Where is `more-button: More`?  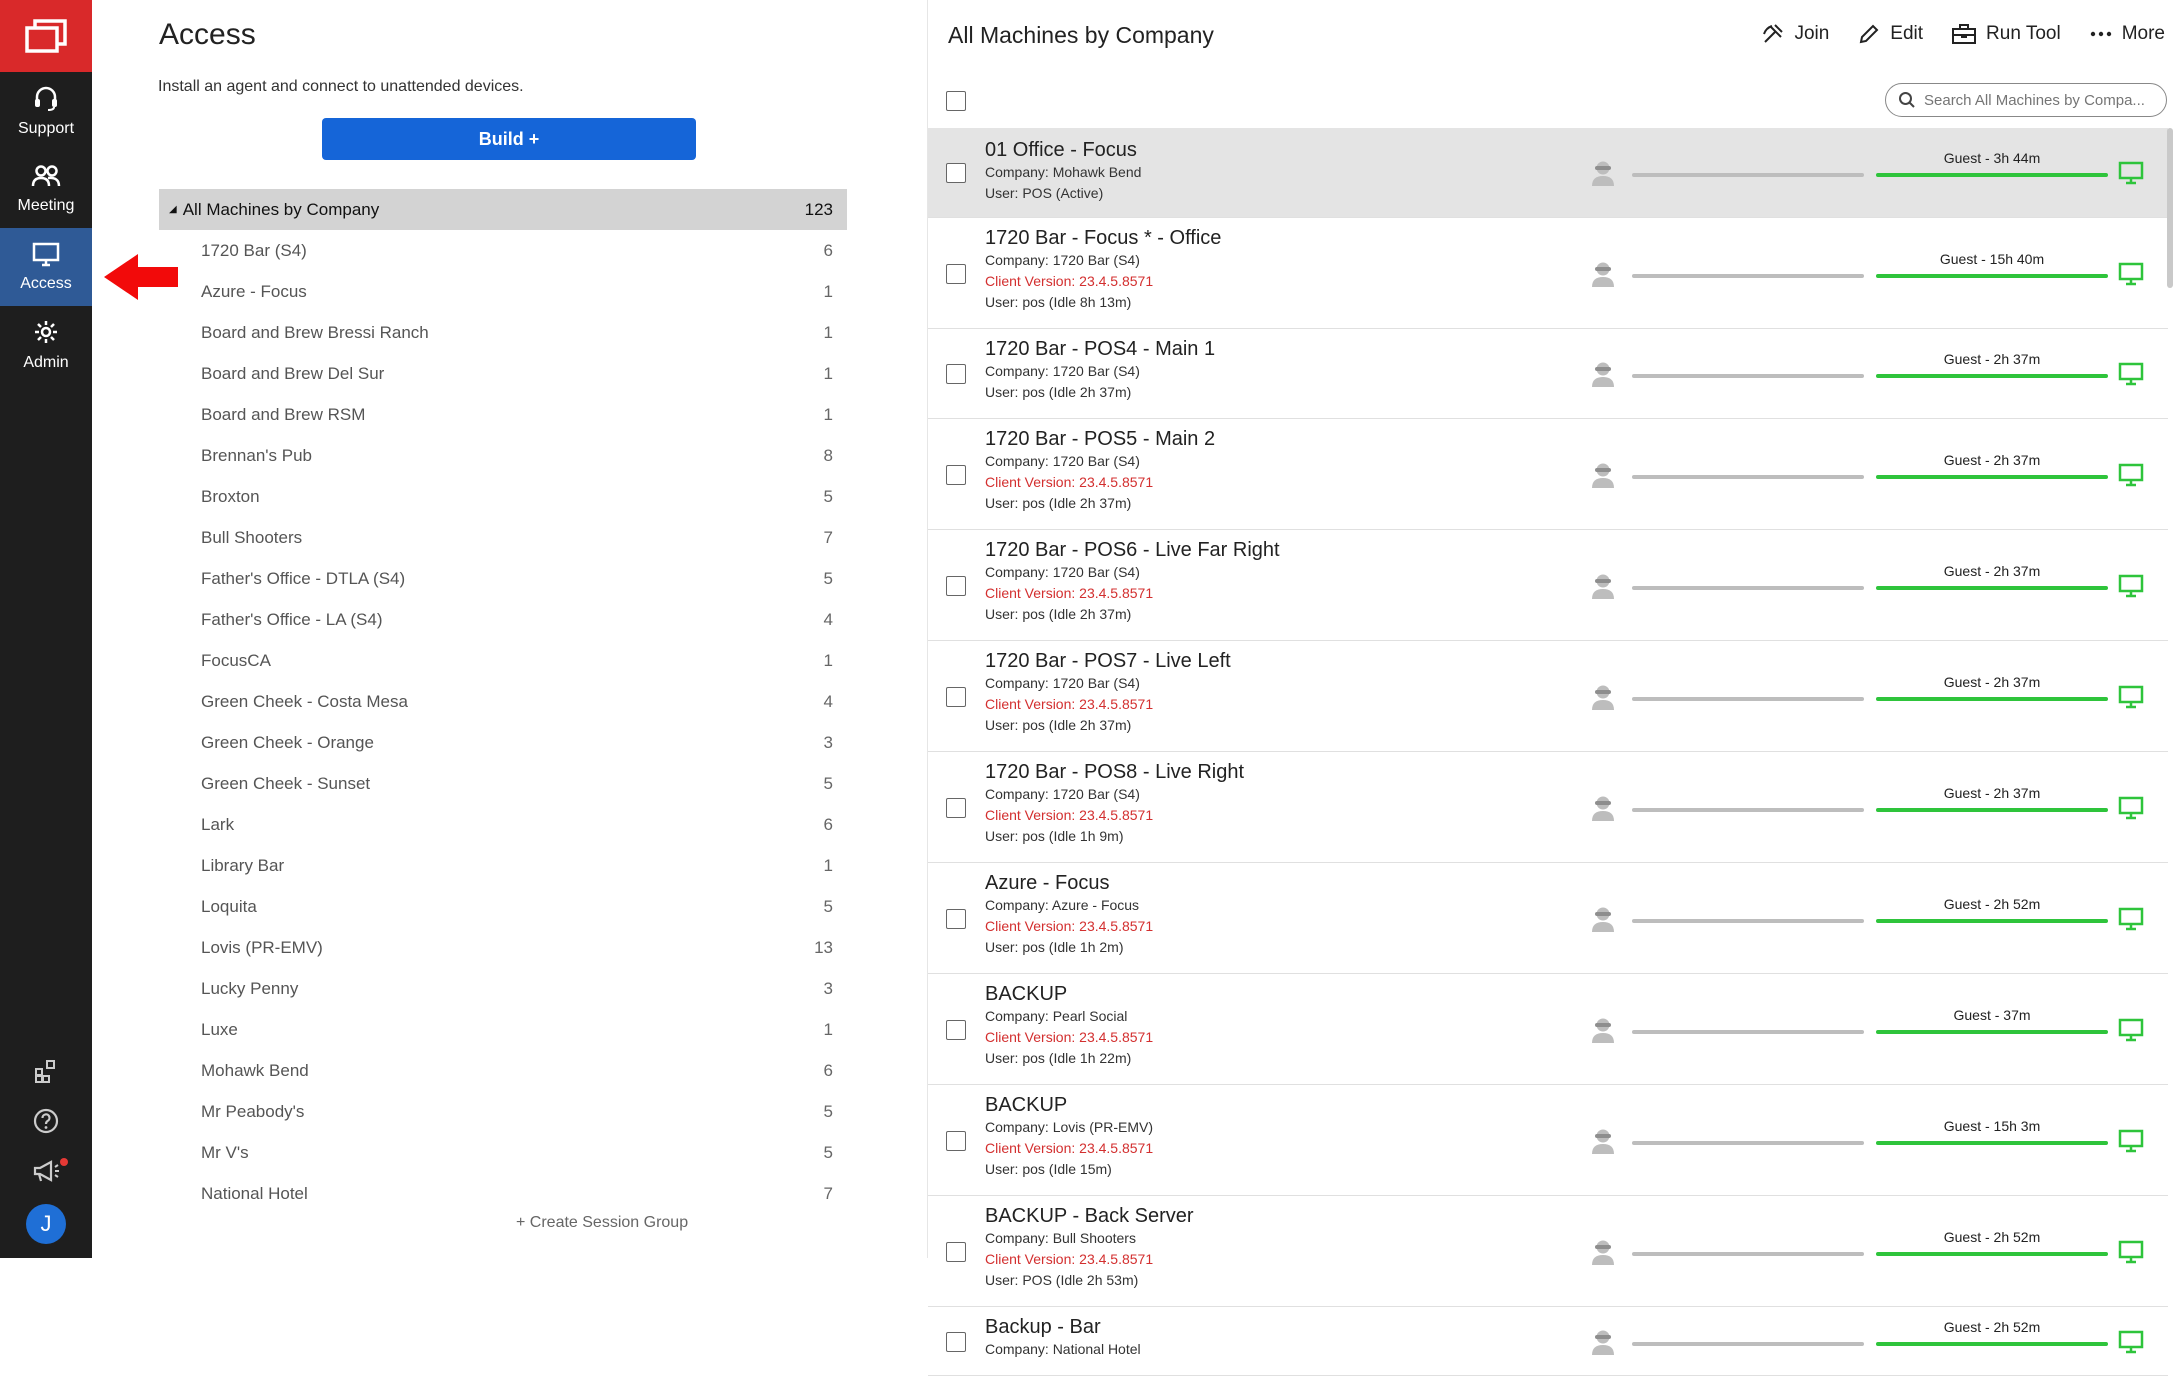
more-button: More is located at coordinates (2127, 34).